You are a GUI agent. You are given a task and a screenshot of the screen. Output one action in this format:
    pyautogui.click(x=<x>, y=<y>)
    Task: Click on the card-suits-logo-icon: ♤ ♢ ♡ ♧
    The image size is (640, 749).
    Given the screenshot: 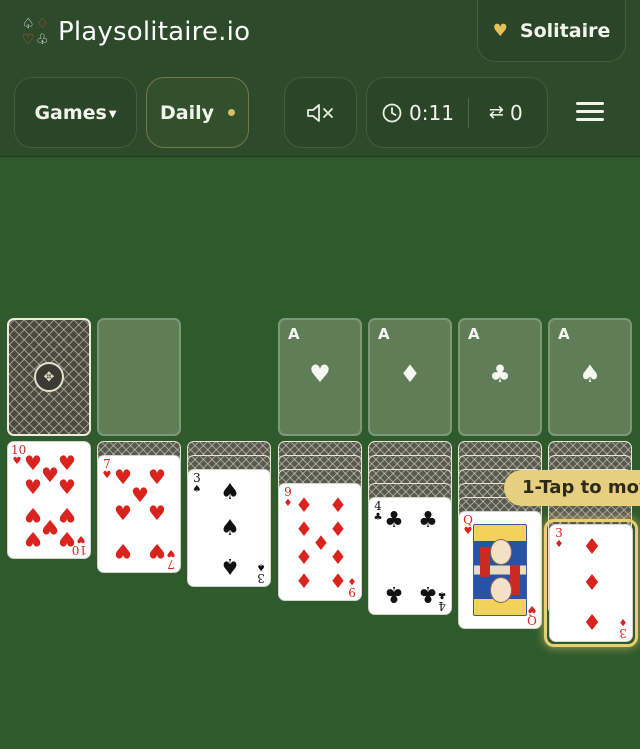 What is the action you would take?
    pyautogui.click(x=35, y=32)
    